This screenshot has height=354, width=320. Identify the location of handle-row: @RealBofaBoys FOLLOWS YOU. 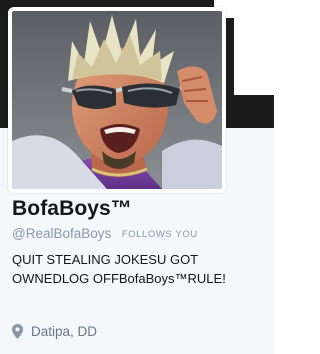
(105, 233).